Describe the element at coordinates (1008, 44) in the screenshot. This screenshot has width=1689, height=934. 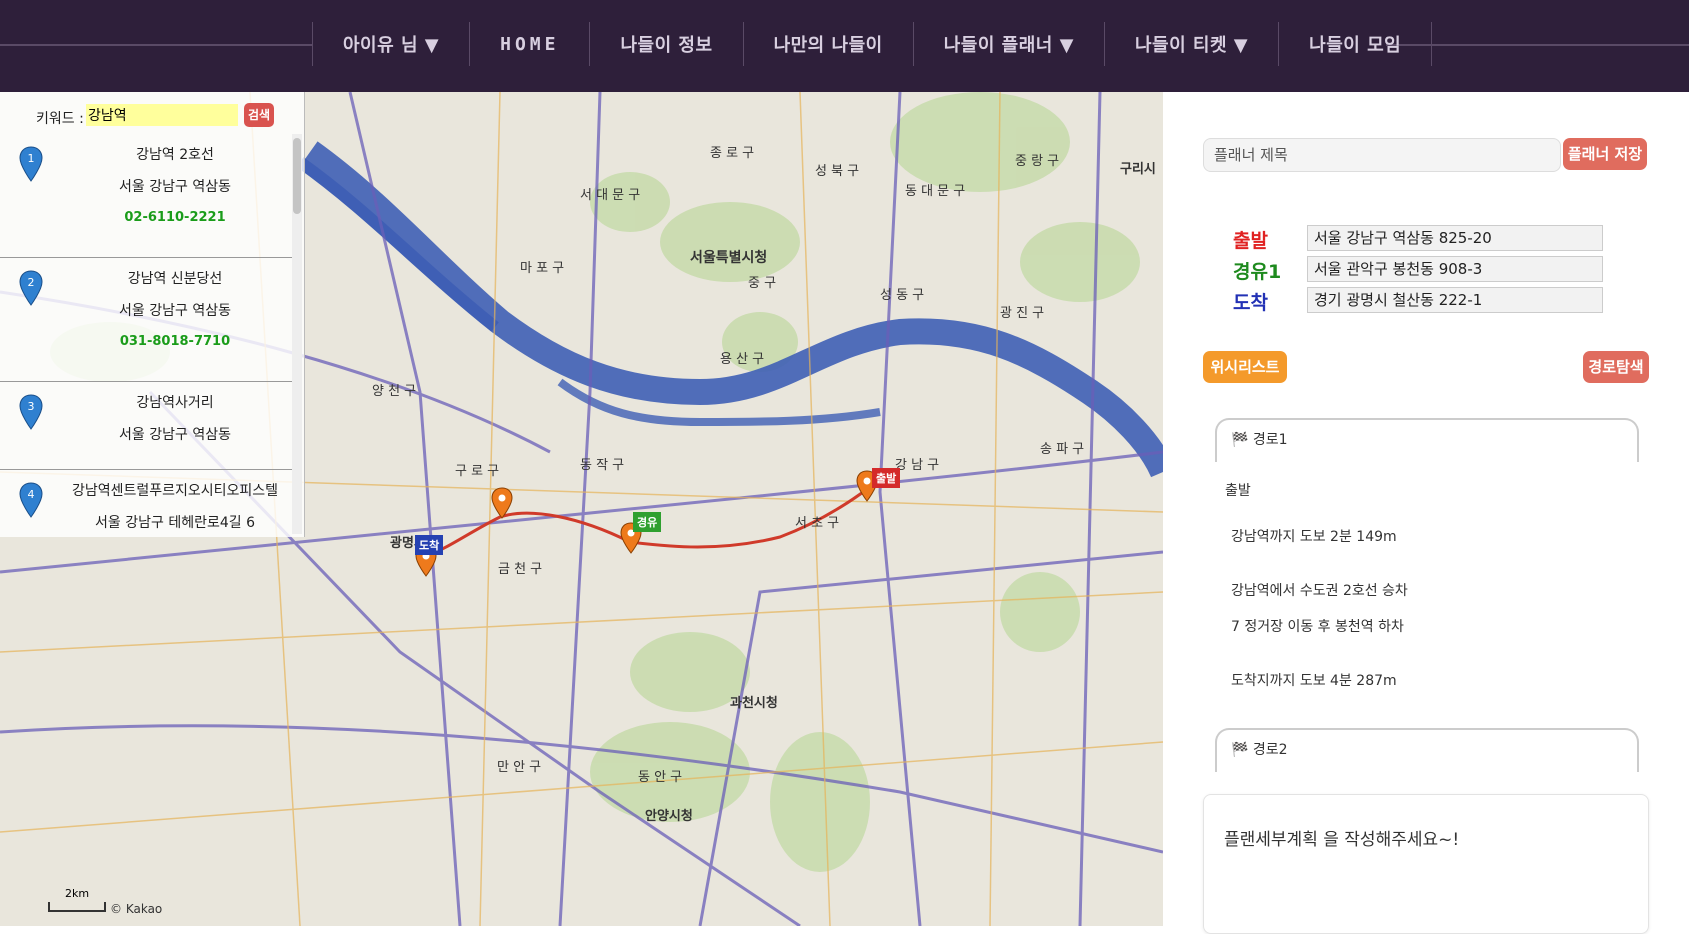
I see `nav-planner: 나들이 플래너 ▼` at that location.